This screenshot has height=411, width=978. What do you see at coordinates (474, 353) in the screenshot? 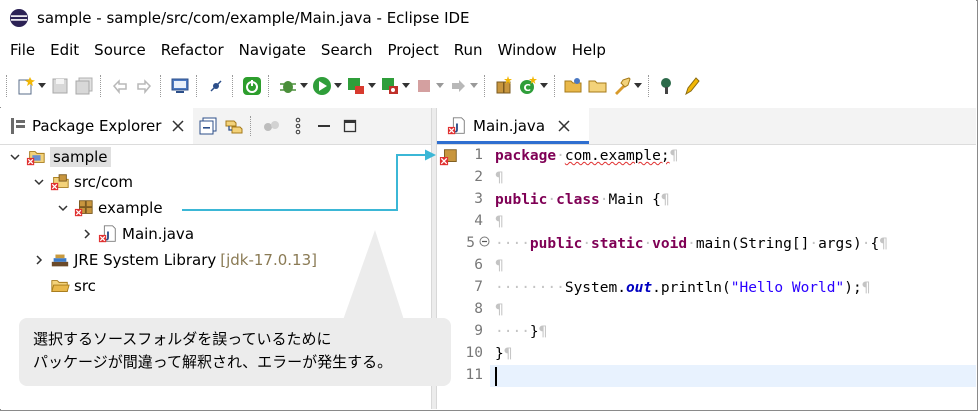
I see `line-number: 10` at bounding box center [474, 353].